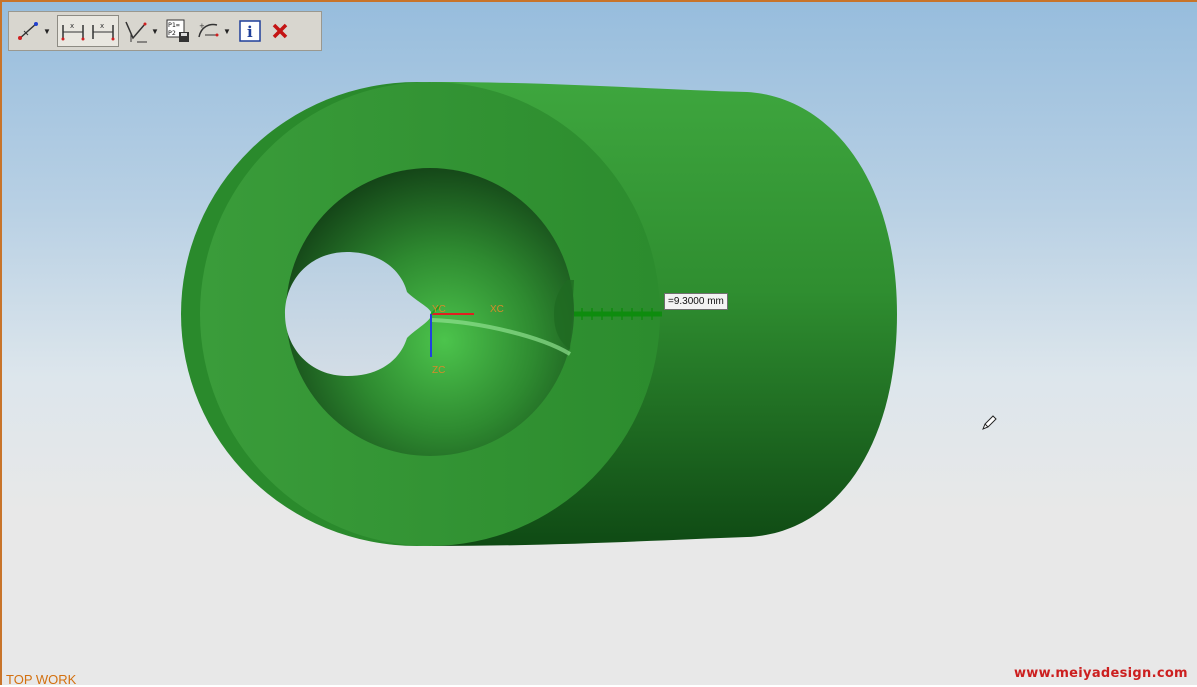 The image size is (1197, 687). Describe the element at coordinates (227, 31) in the screenshot. I see `measure-arc-dropdown: ▼` at that location.